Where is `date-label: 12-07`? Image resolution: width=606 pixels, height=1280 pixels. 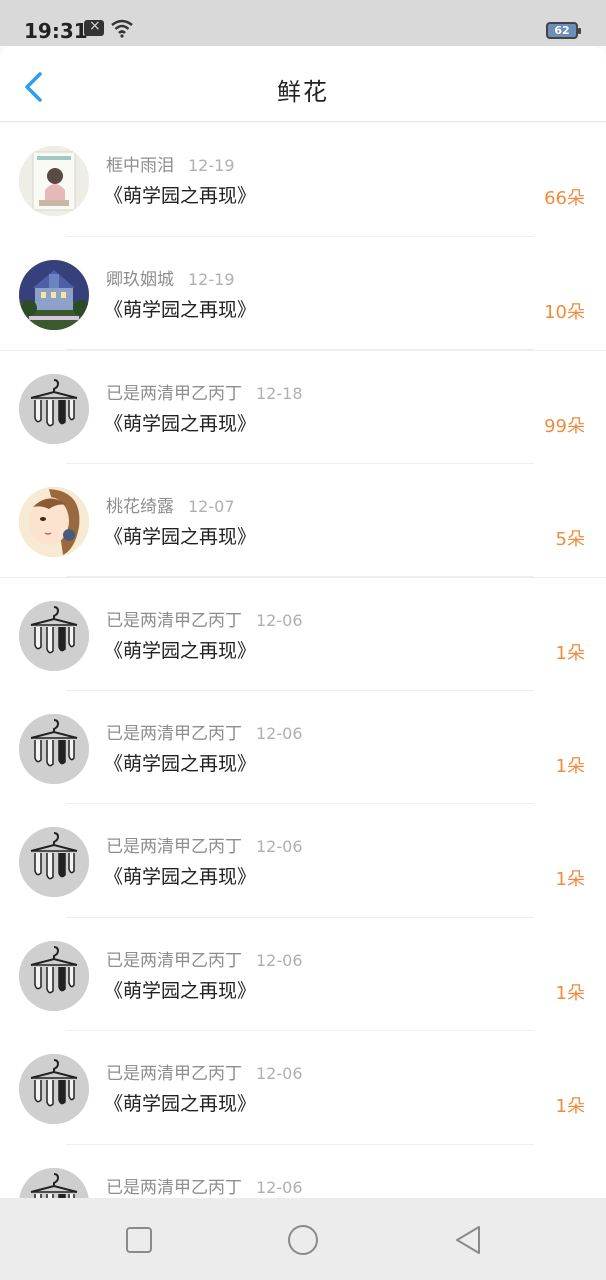 date-label: 12-07 is located at coordinates (211, 506).